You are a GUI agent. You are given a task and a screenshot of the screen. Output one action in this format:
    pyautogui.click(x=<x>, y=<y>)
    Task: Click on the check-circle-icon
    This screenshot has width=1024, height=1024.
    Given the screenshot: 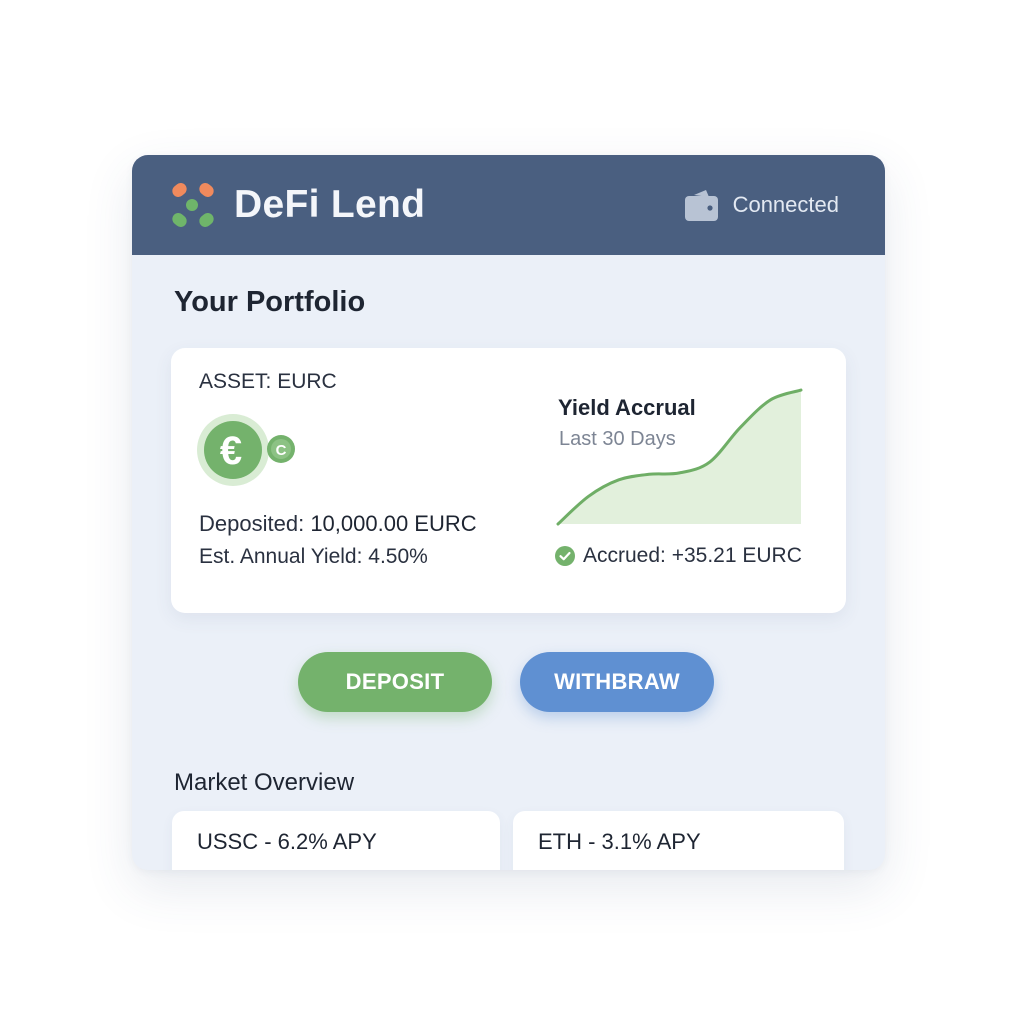 What is the action you would take?
    pyautogui.click(x=565, y=556)
    